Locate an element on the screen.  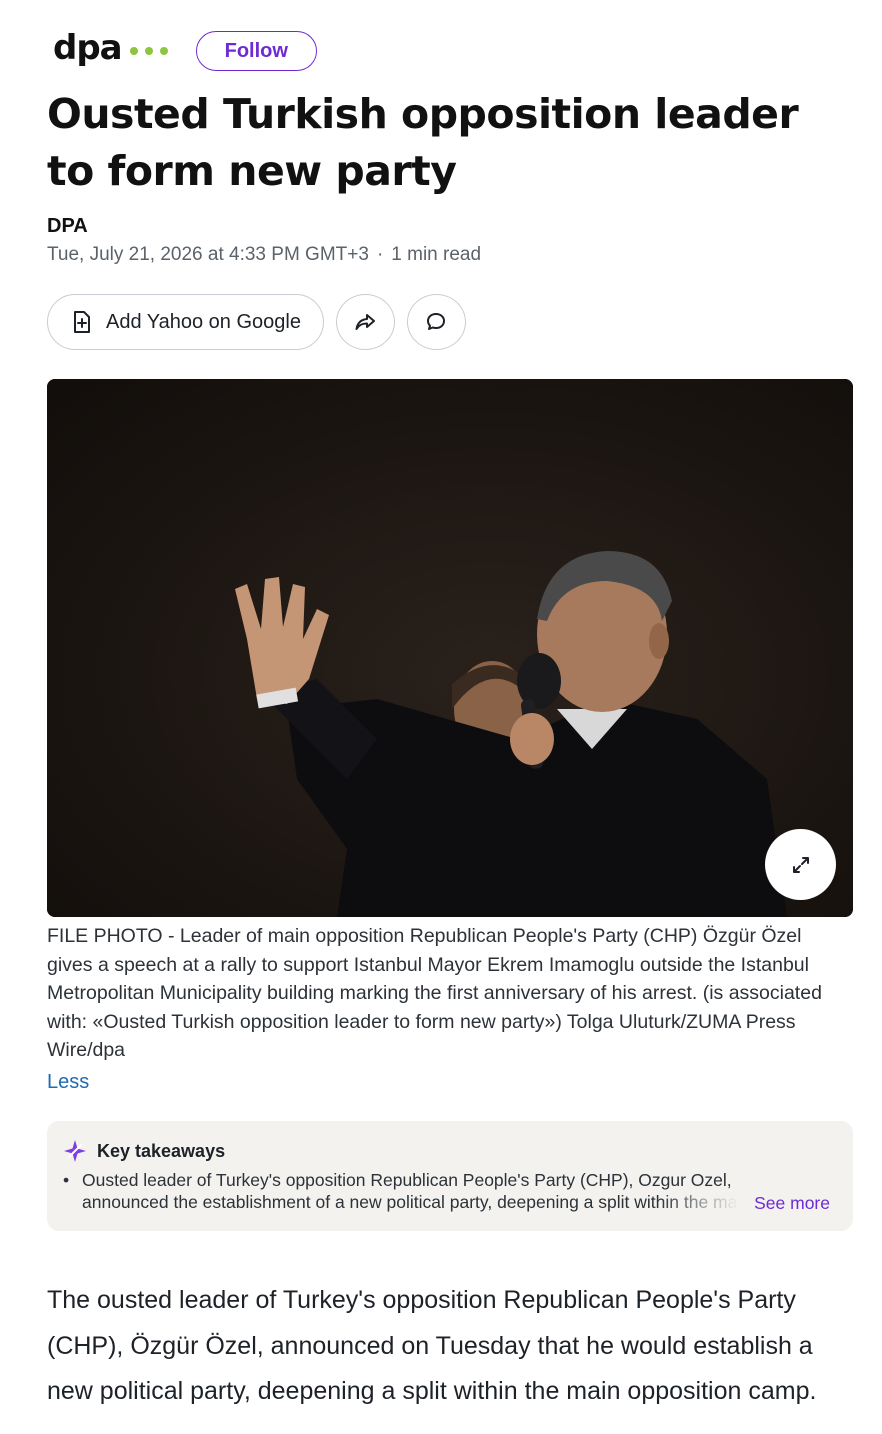
add-google-button: Add Yahoo on Google is located at coordinates (185, 322).